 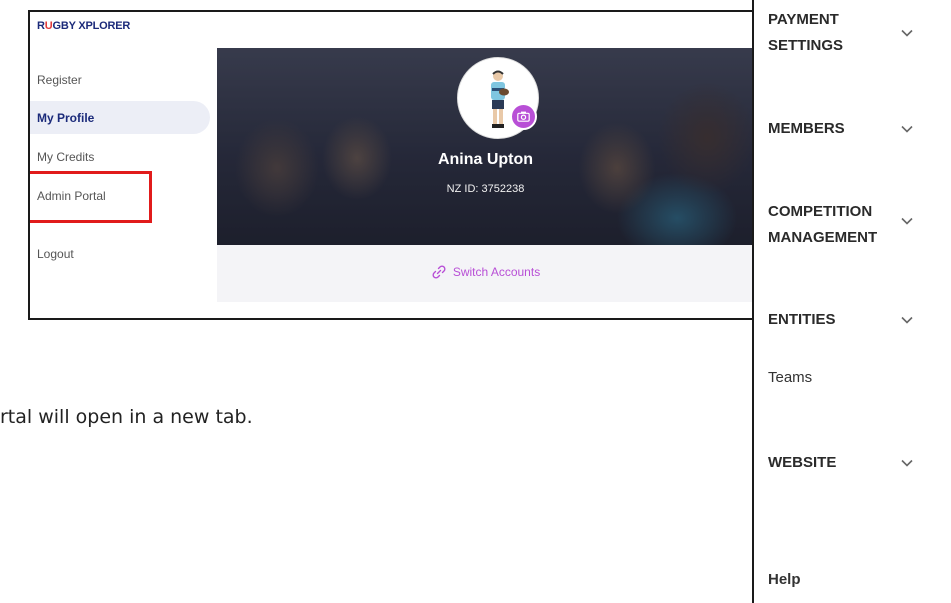 What do you see at coordinates (805, 33) in the screenshot?
I see `sidebar-item-payment-settings: PAYMENT SETTINGS` at bounding box center [805, 33].